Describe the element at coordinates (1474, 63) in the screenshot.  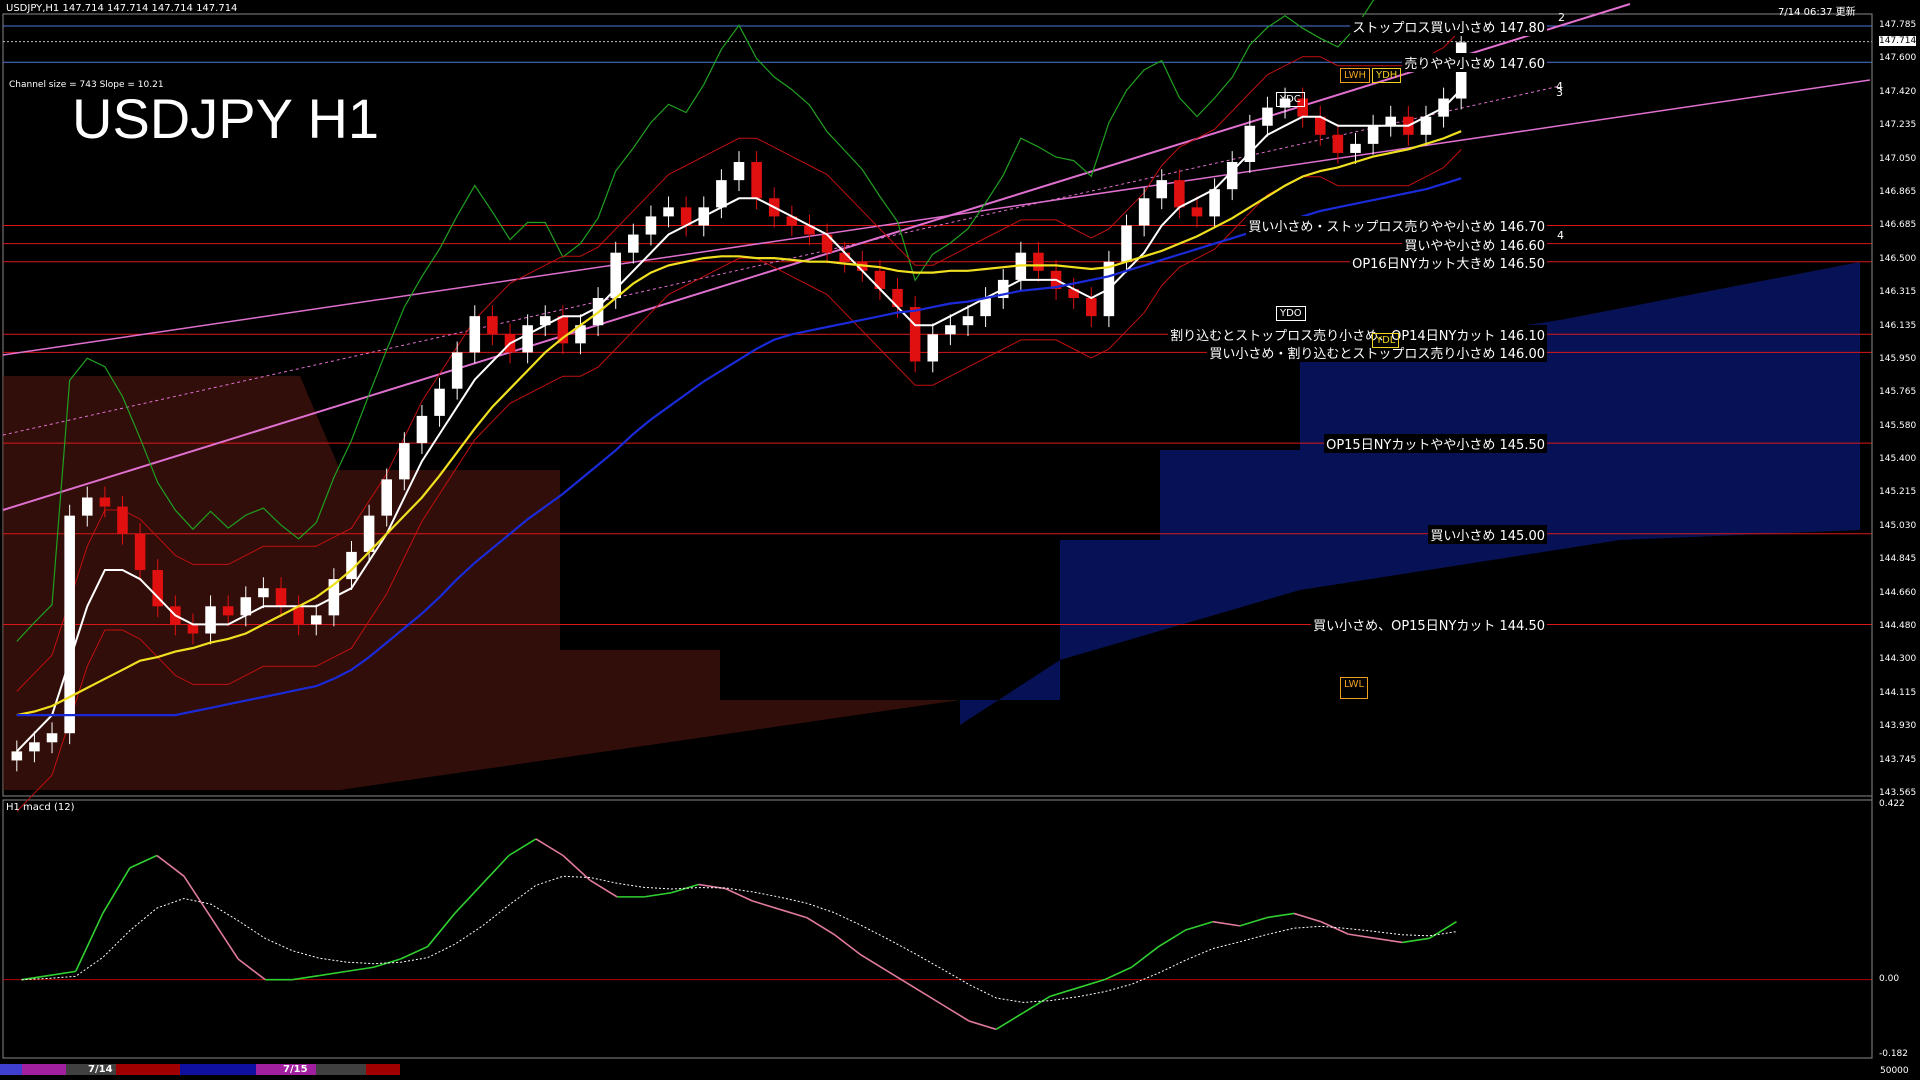
I see `level-label: 売りやや小さめ 147.60` at that location.